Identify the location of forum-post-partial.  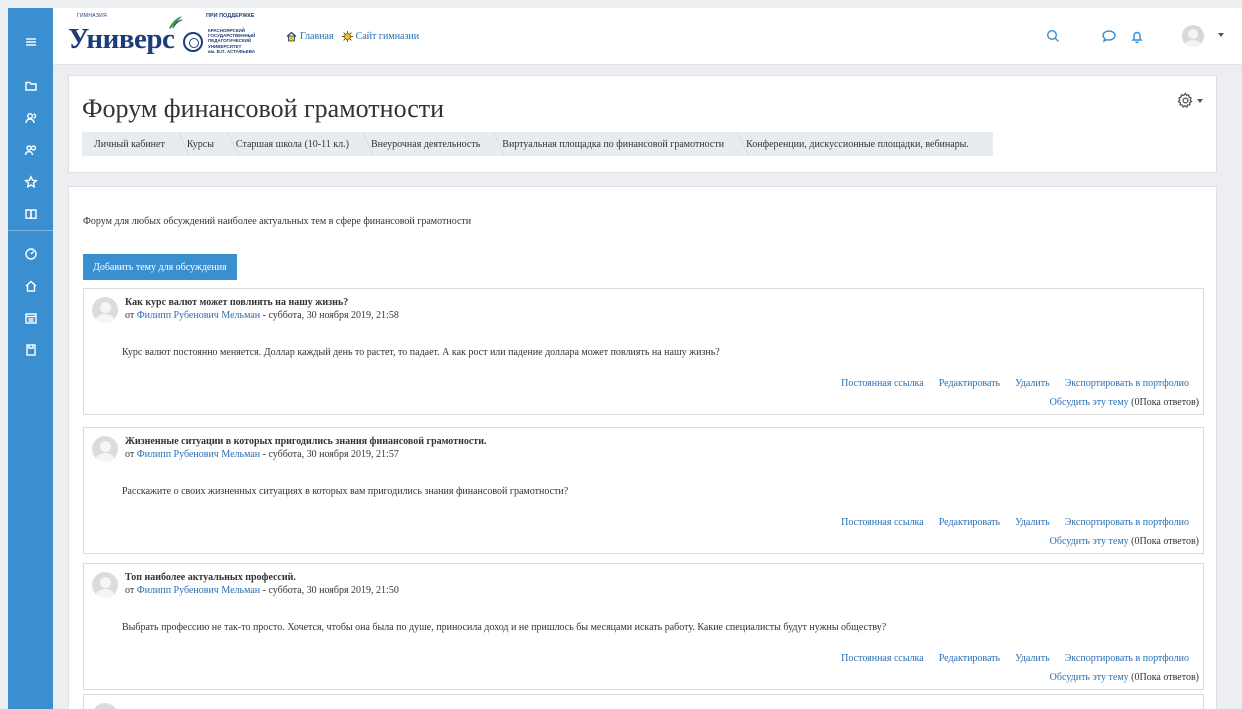
(643, 701).